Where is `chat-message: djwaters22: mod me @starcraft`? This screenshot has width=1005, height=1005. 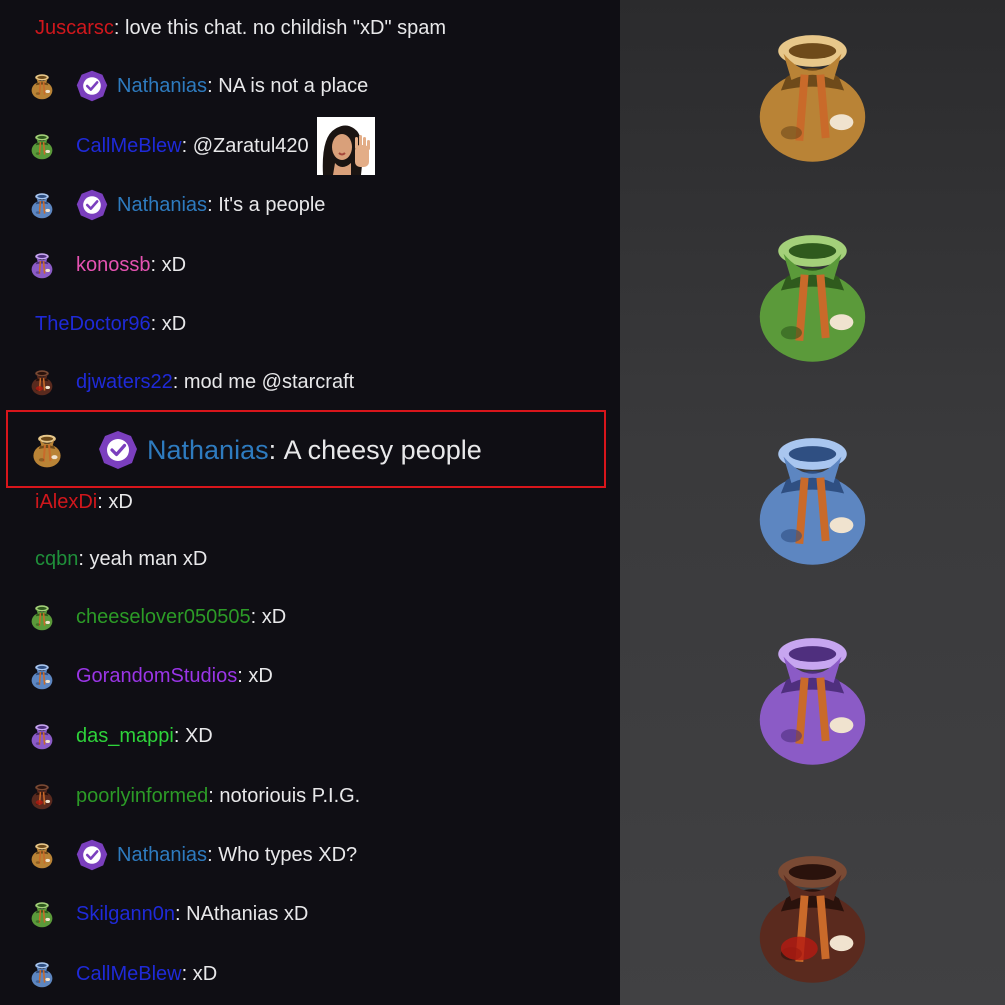 chat-message: djwaters22: mod me @starcraft is located at coordinates (310, 382).